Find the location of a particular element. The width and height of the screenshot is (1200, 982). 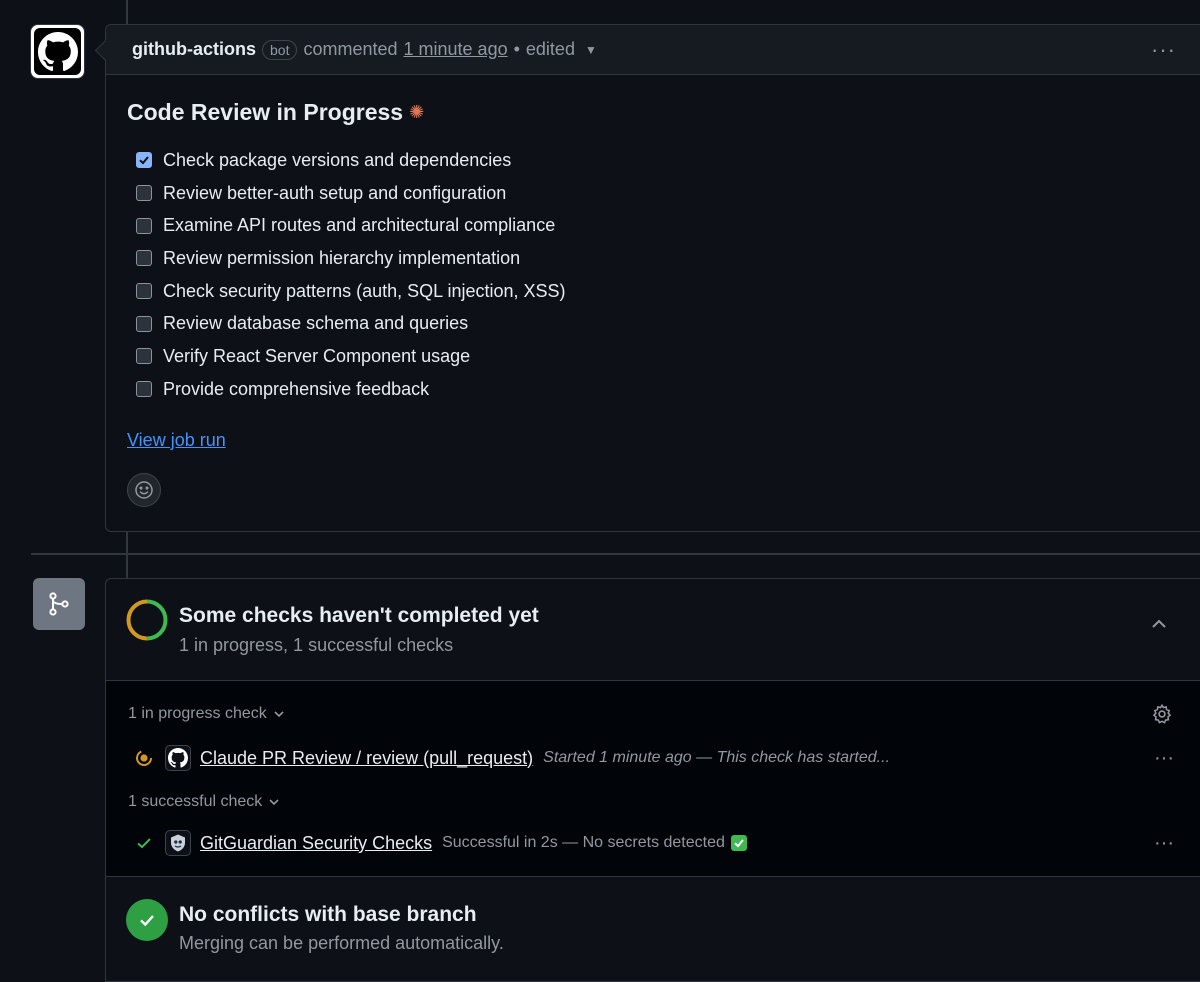

add-reaction-smiley-icon is located at coordinates (144, 489).